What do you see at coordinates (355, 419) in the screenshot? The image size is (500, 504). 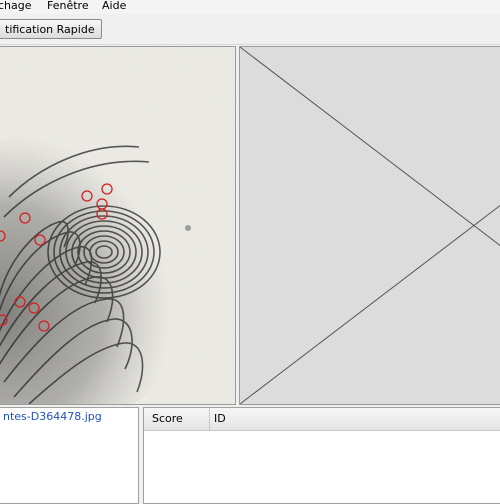 I see `column-header-id: ID` at bounding box center [355, 419].